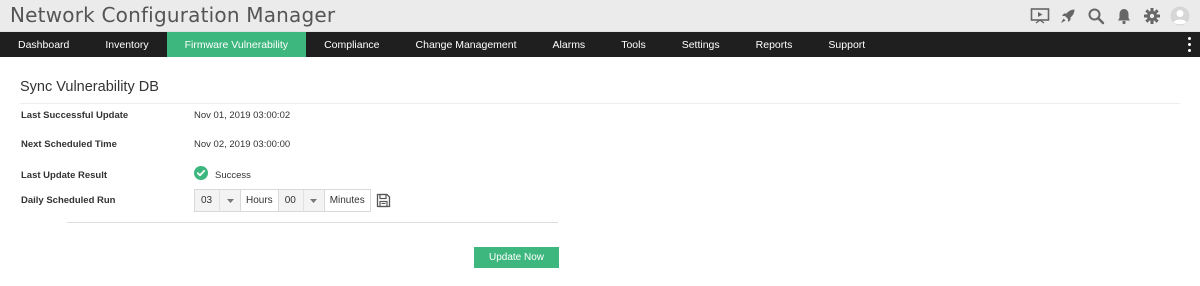 The width and height of the screenshot is (1200, 286). I want to click on minutes-select: 00, so click(301, 200).